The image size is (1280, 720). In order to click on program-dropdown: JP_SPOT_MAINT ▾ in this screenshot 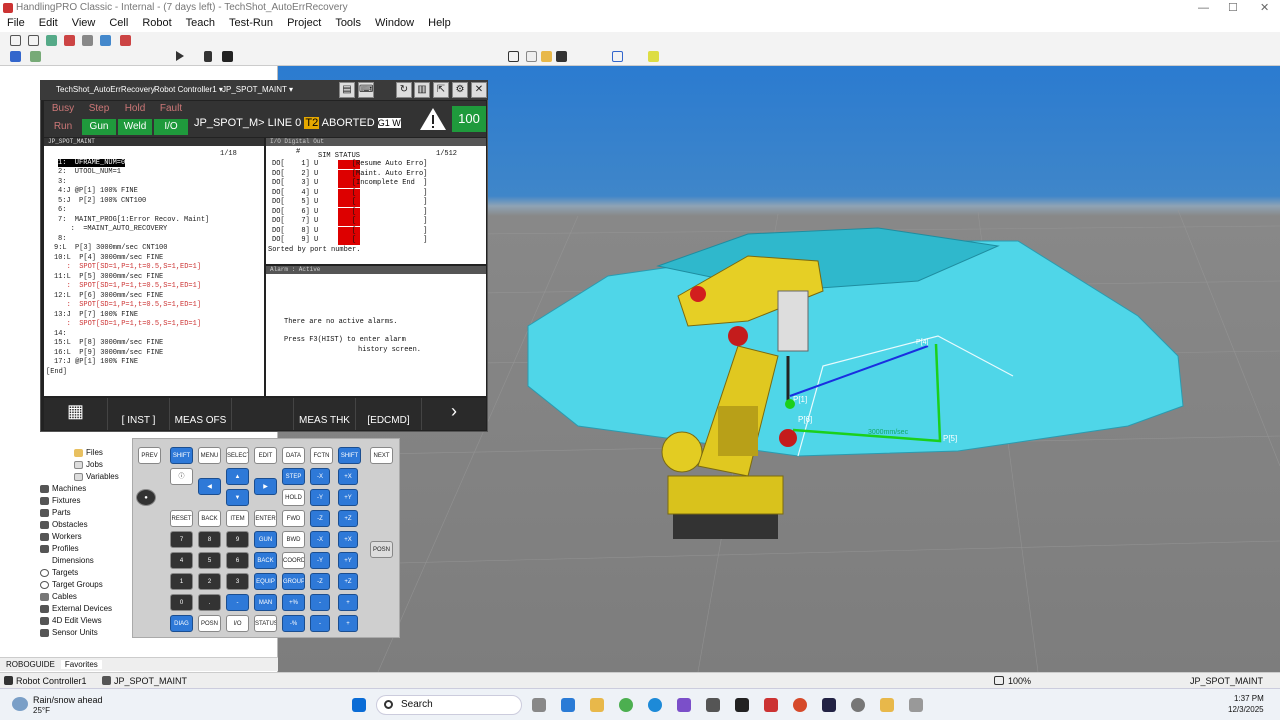, I will do `click(257, 90)`.